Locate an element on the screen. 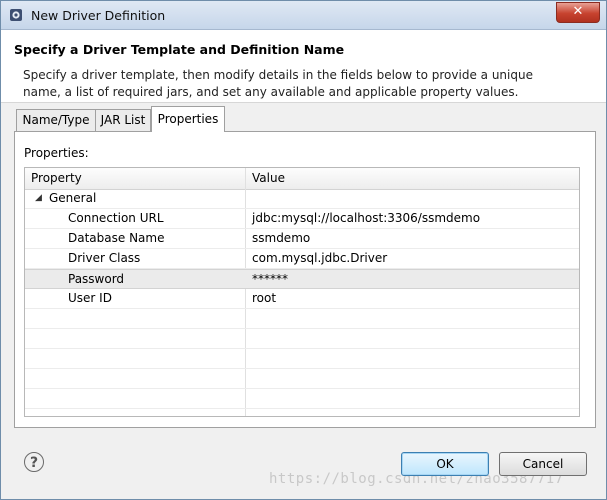 The image size is (607, 500). property-value: ****** is located at coordinates (270, 279).